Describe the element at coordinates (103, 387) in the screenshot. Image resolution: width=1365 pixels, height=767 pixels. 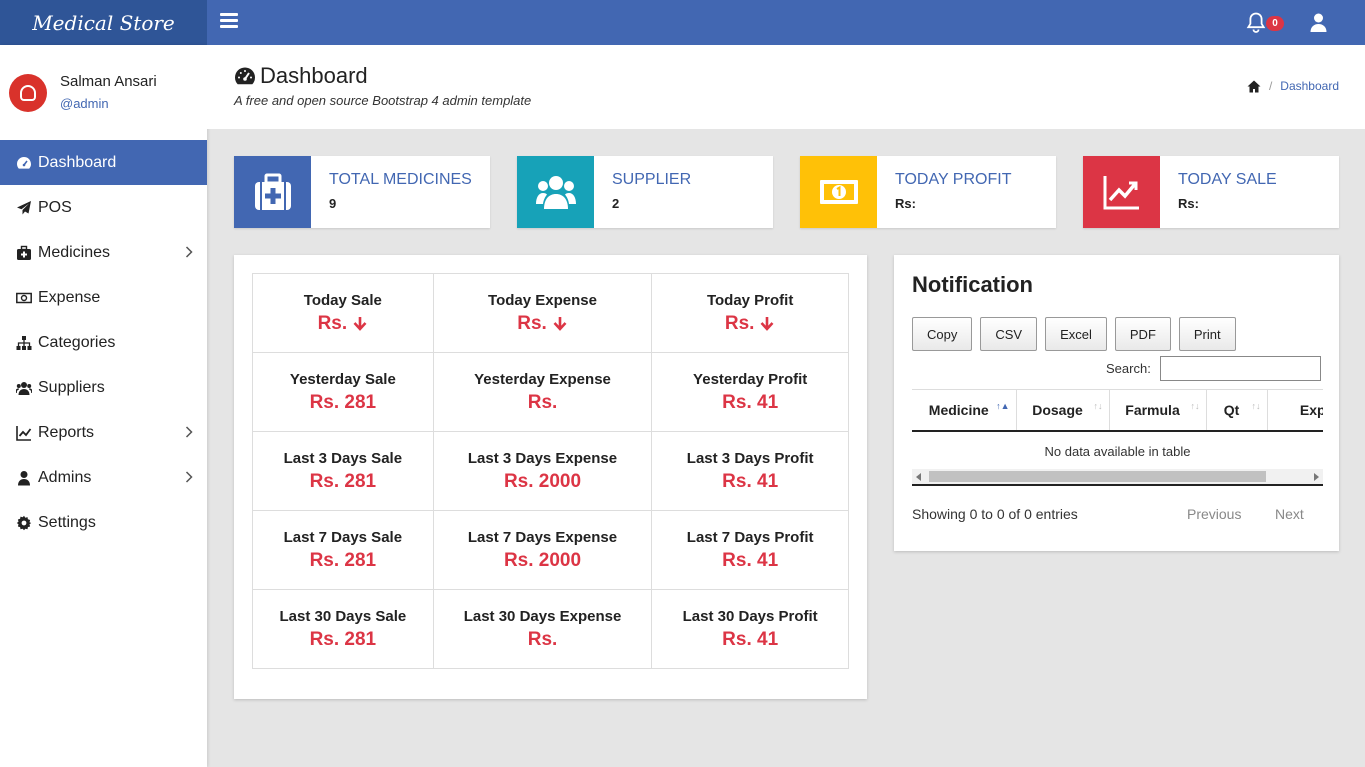
I see `sidebar-item-suppliers: Suppliers` at that location.